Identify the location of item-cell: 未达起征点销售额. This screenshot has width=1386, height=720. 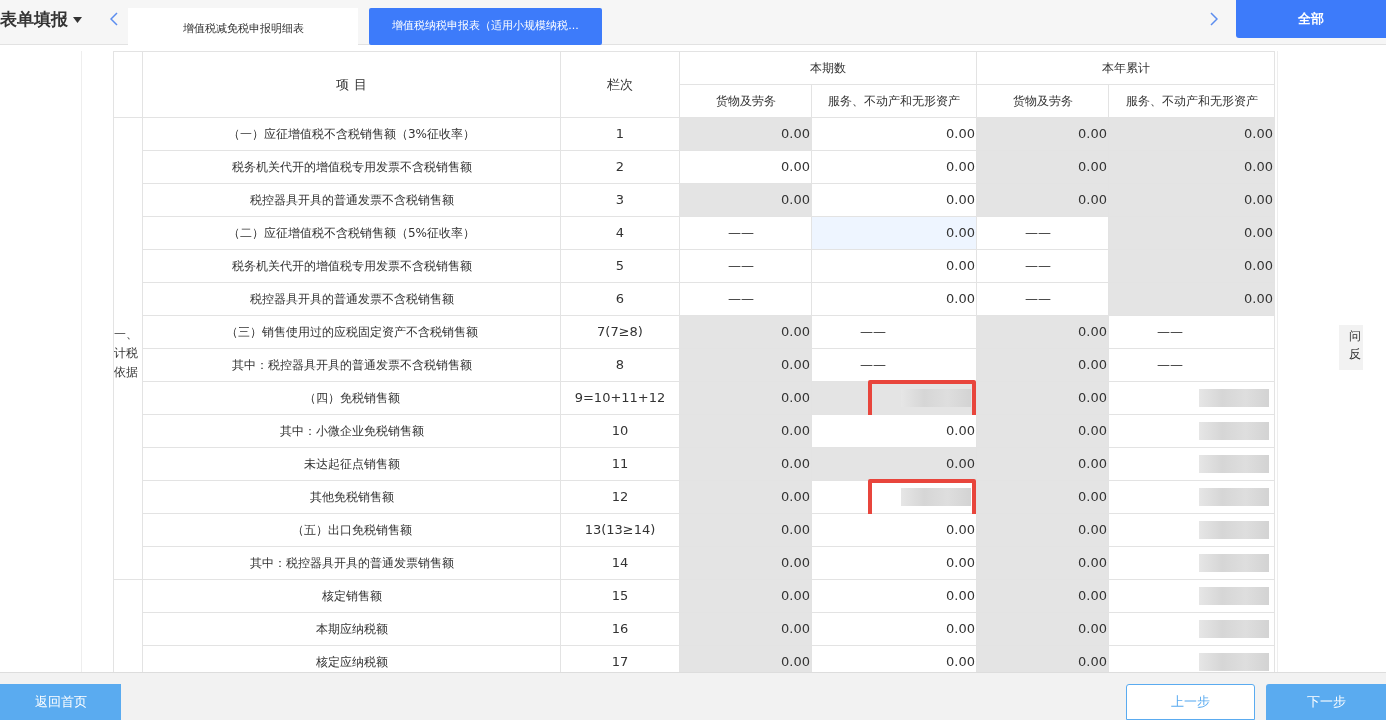
(351, 464).